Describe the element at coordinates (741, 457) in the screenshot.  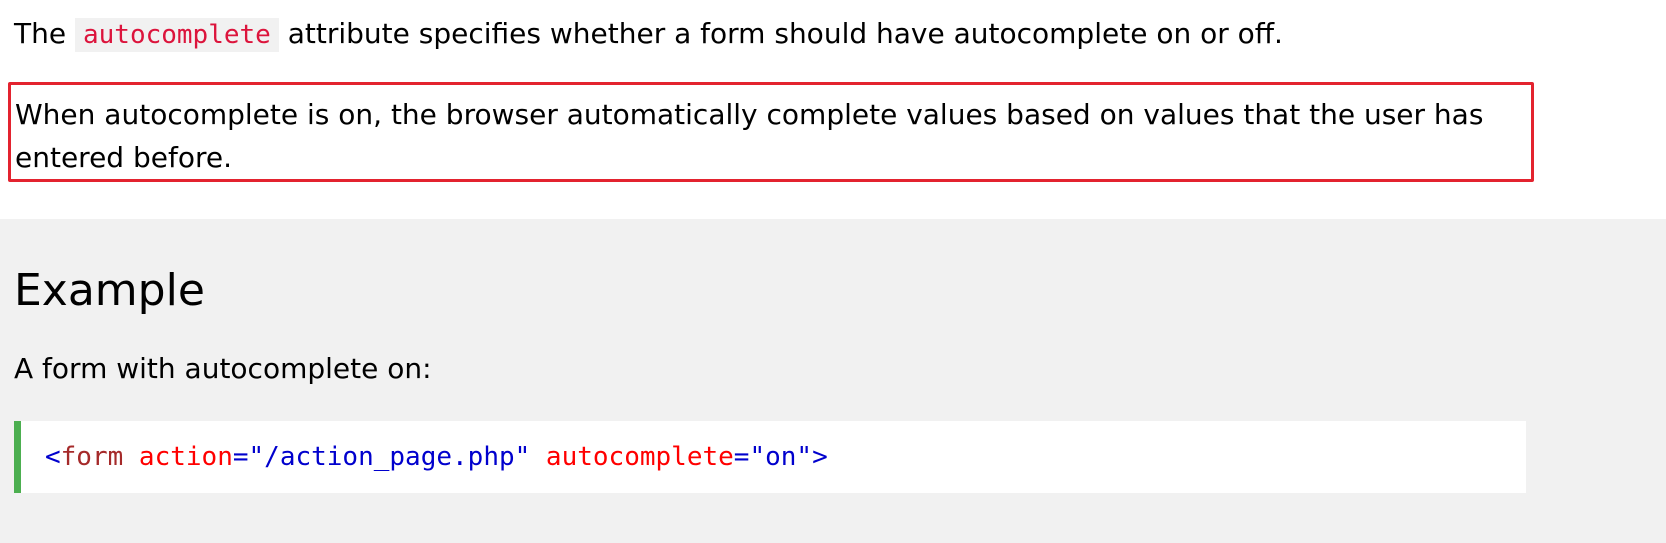
I see `code-attr-autocomplete-eq: =` at that location.